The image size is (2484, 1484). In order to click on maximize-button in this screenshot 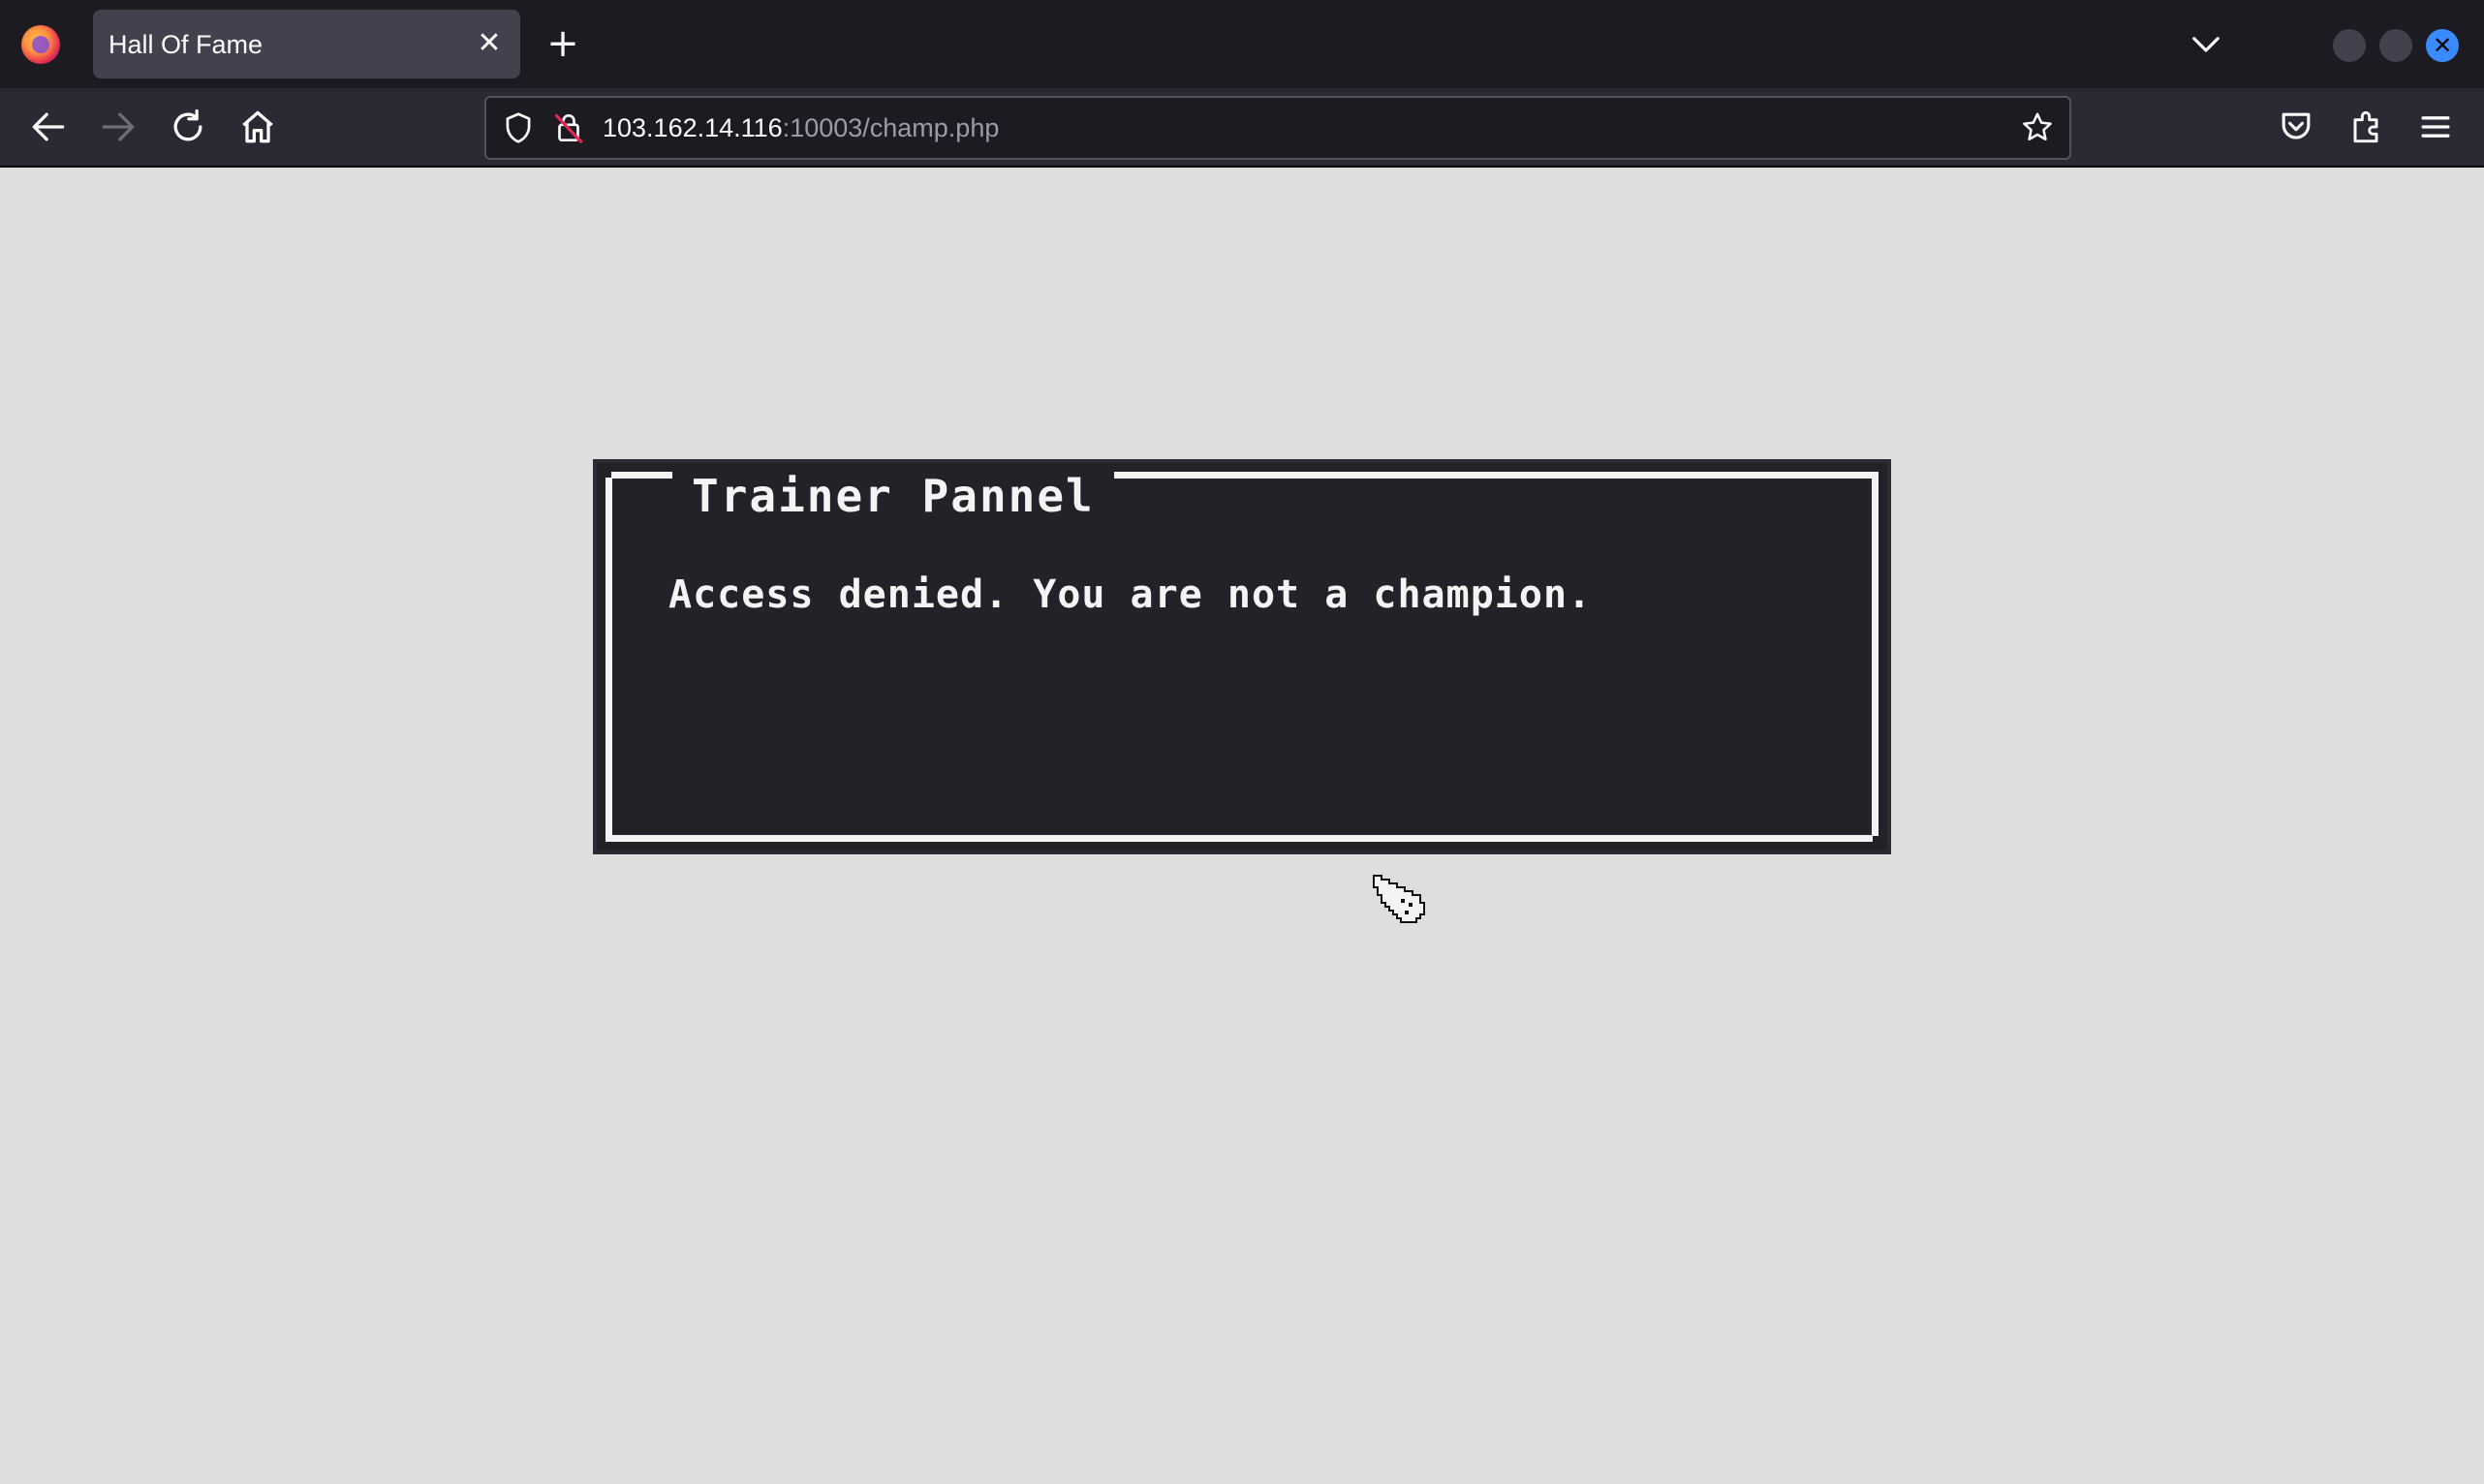, I will do `click(2395, 45)`.